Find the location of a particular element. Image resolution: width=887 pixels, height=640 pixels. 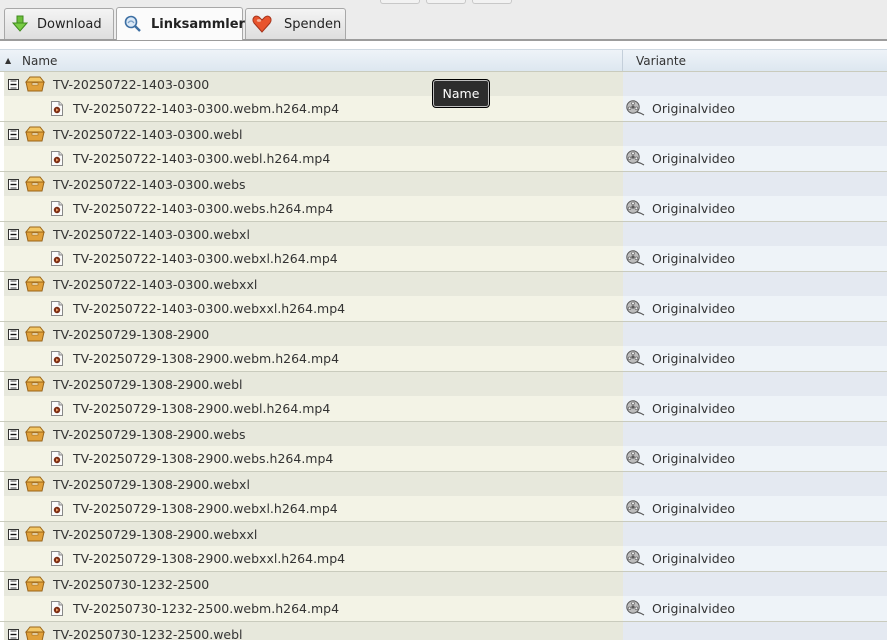

column-header-variant: Variante is located at coordinates (661, 60).